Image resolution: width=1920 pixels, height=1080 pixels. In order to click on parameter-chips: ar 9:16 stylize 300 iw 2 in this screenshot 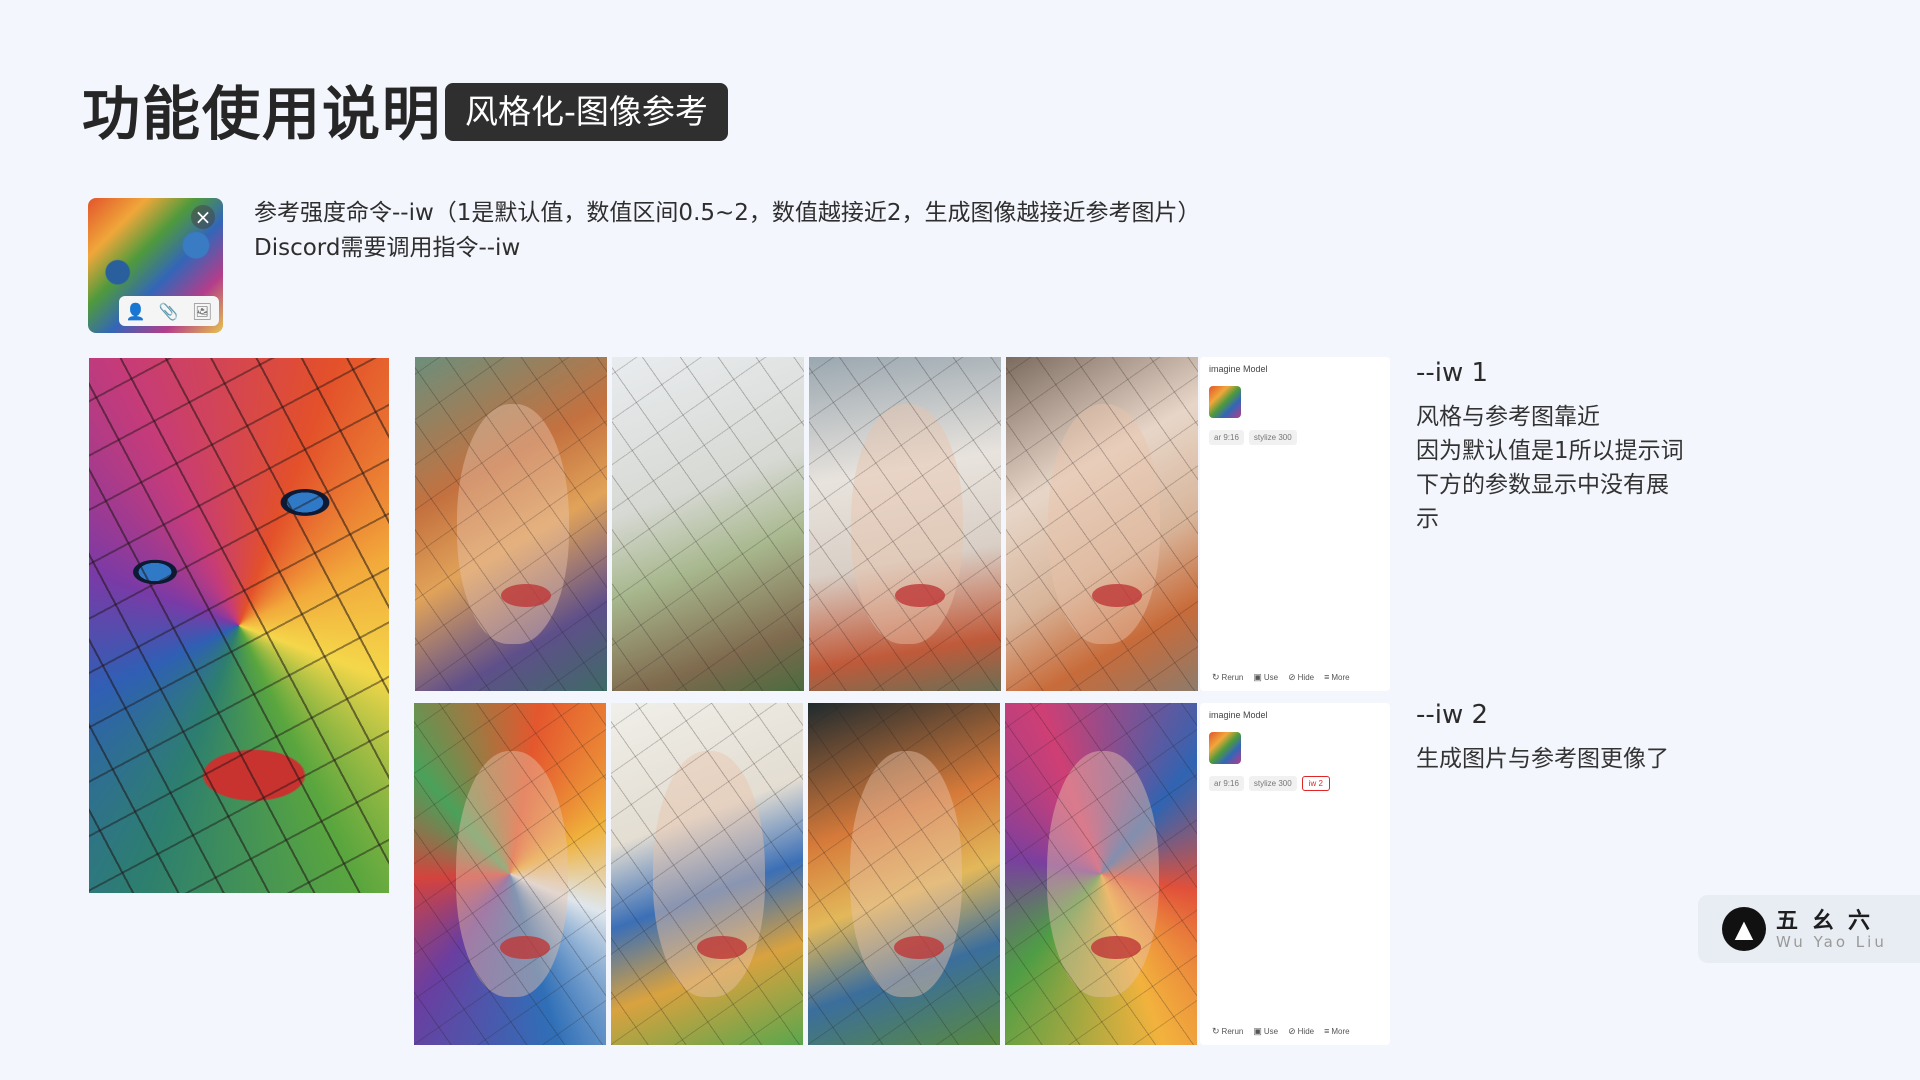, I will do `click(1269, 783)`.